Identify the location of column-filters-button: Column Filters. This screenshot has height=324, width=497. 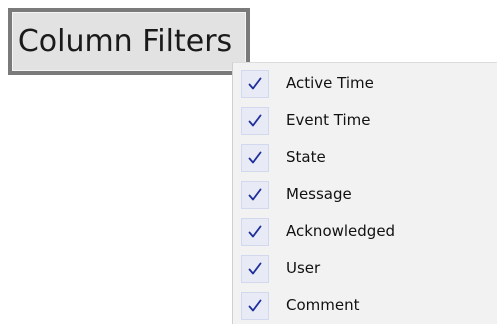
(129, 41).